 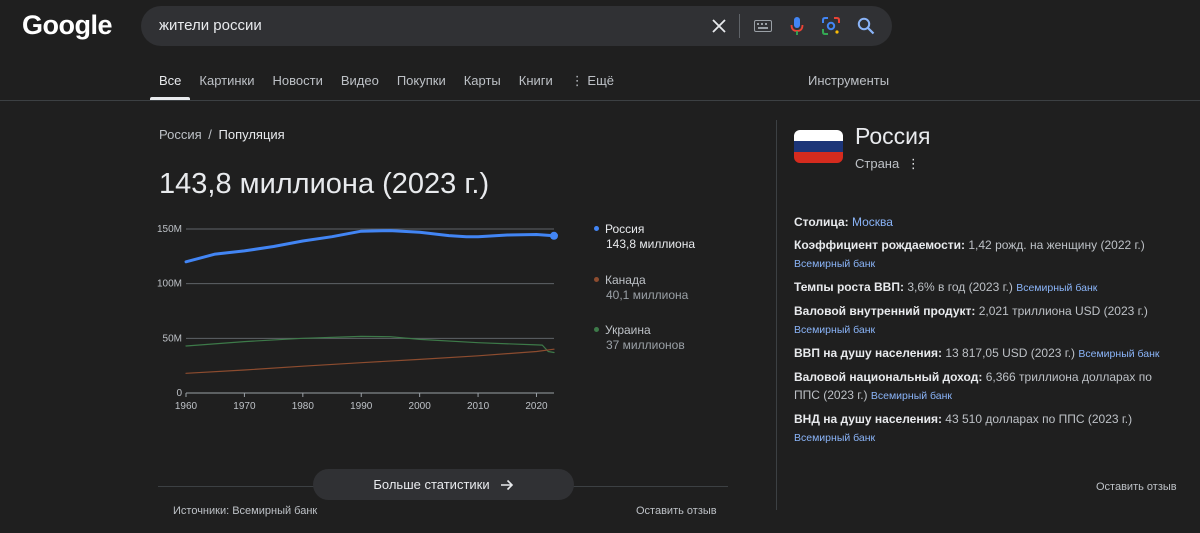 I want to click on legend-dot-ukraine, so click(x=596, y=330).